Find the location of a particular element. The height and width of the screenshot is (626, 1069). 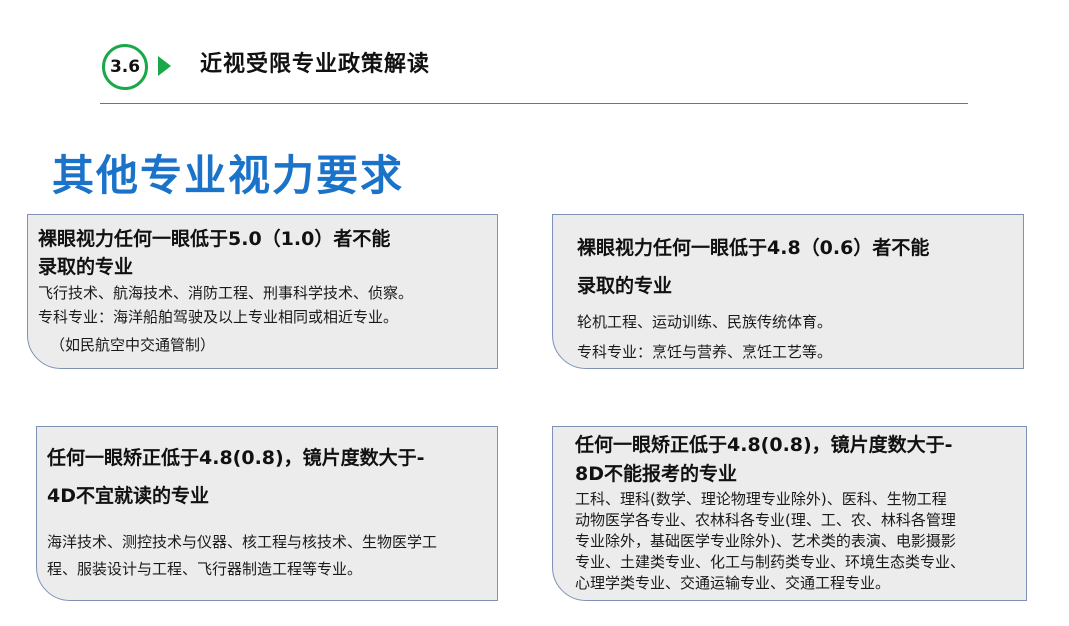

card-heading: 裸眼视力任何一眼低于4.8（0.6）者不能 录取的专业 is located at coordinates (788, 267).